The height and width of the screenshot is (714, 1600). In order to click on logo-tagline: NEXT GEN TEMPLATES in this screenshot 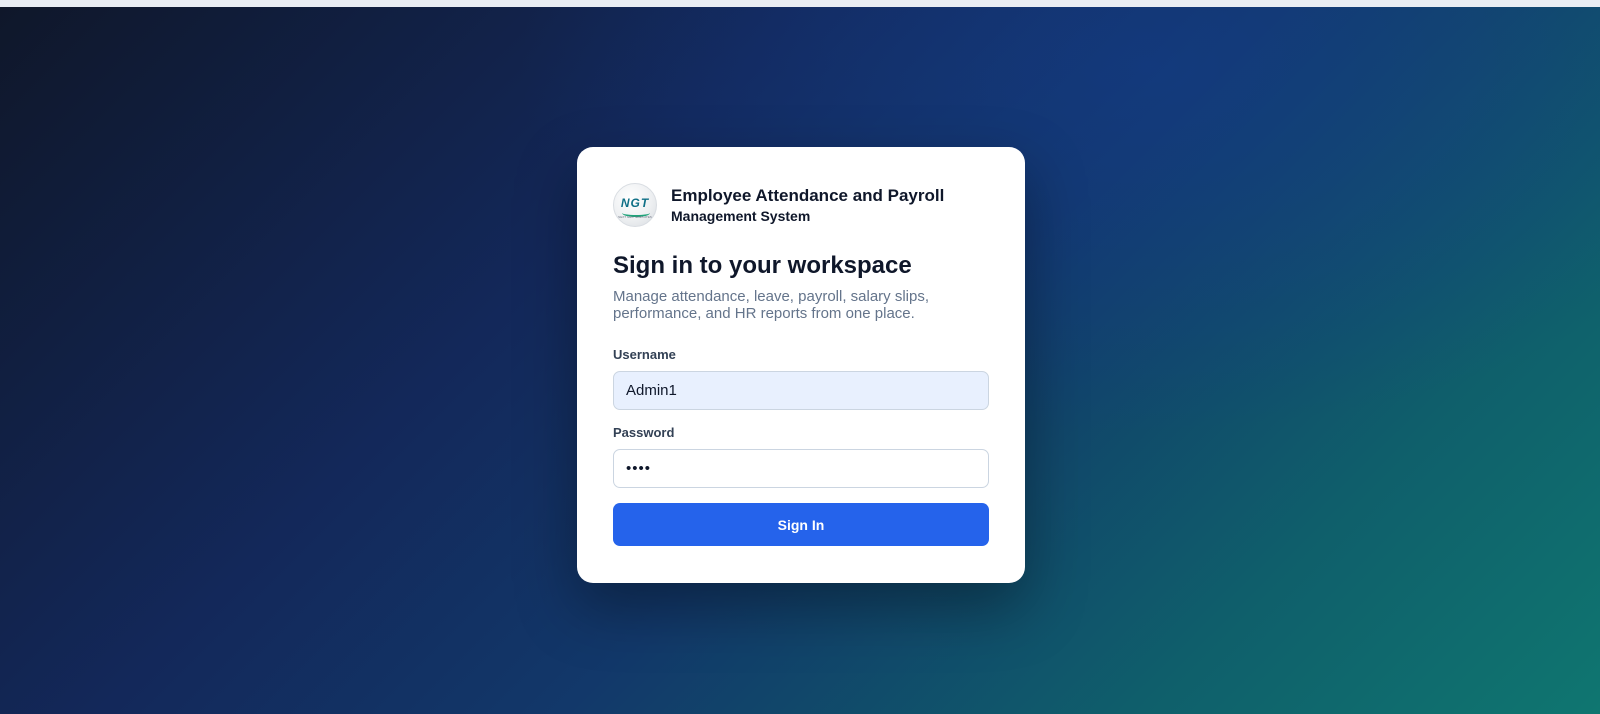, I will do `click(635, 217)`.